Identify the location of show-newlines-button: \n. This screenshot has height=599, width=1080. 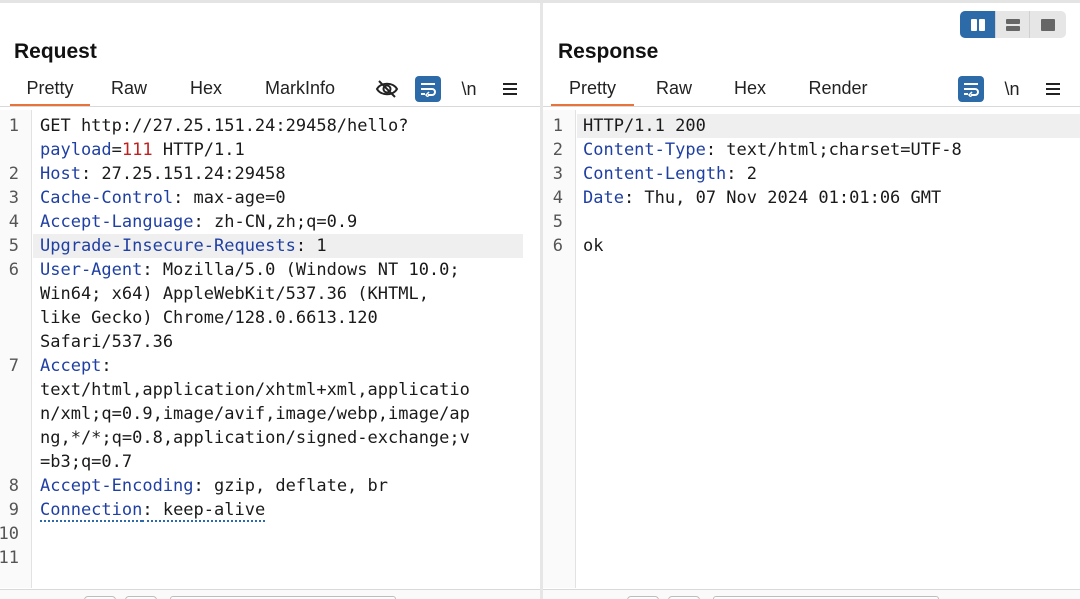
(469, 89).